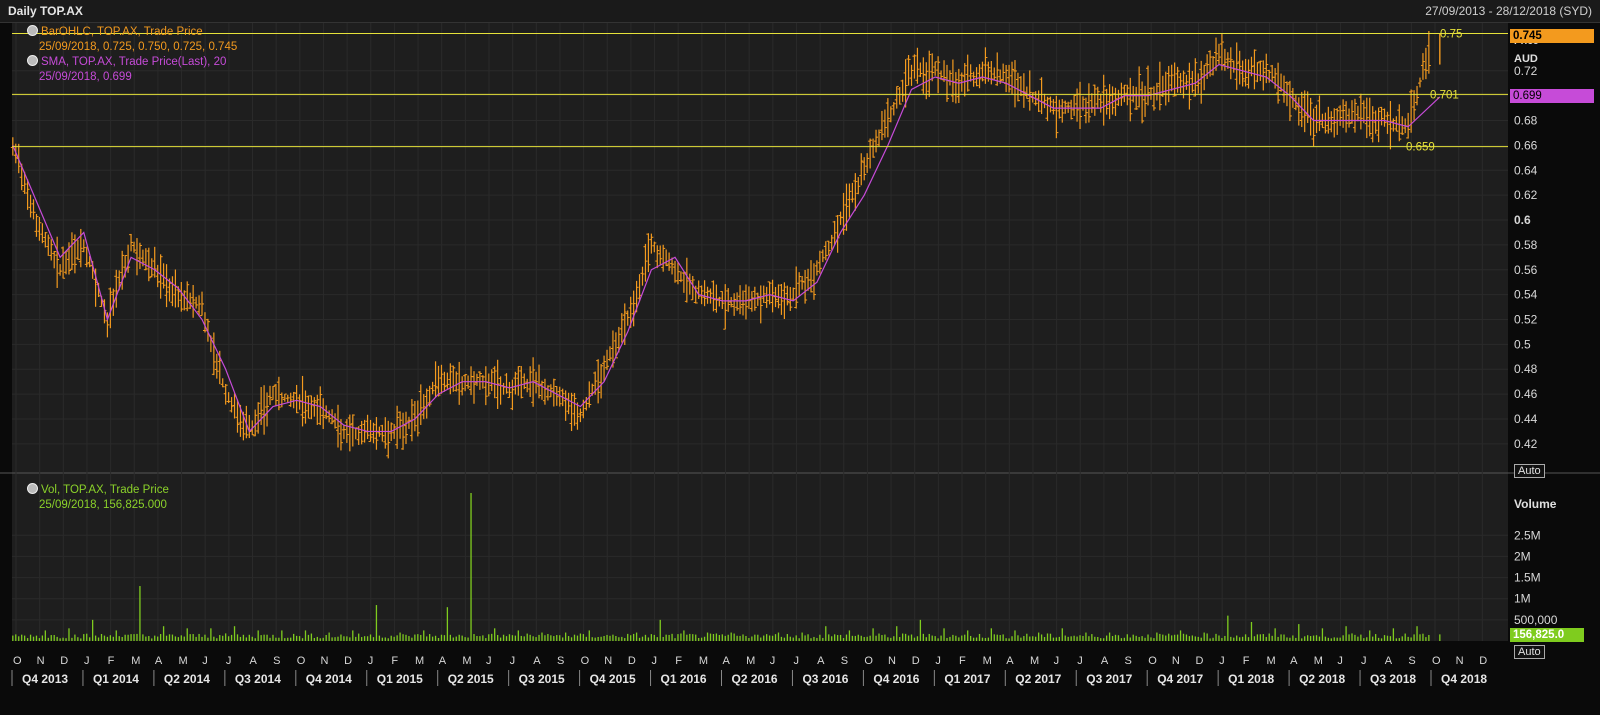 This screenshot has height=715, width=1600. Describe the element at coordinates (1526, 320) in the screenshot. I see `price-tick-label: 0.52` at that location.